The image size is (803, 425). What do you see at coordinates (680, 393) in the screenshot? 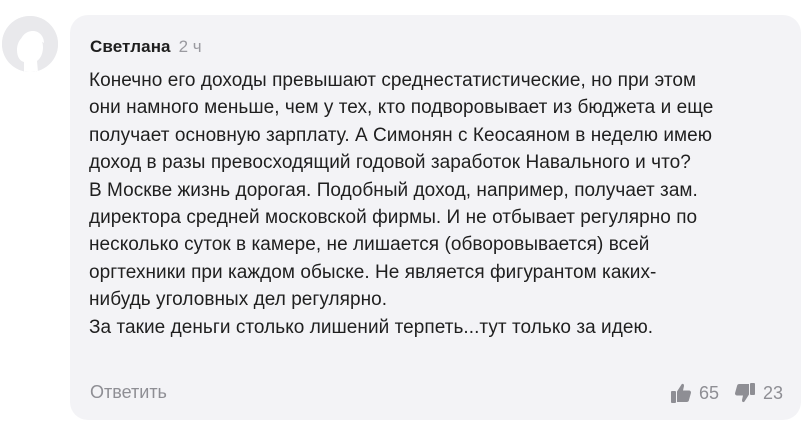
I see `thumbs-up-icon` at bounding box center [680, 393].